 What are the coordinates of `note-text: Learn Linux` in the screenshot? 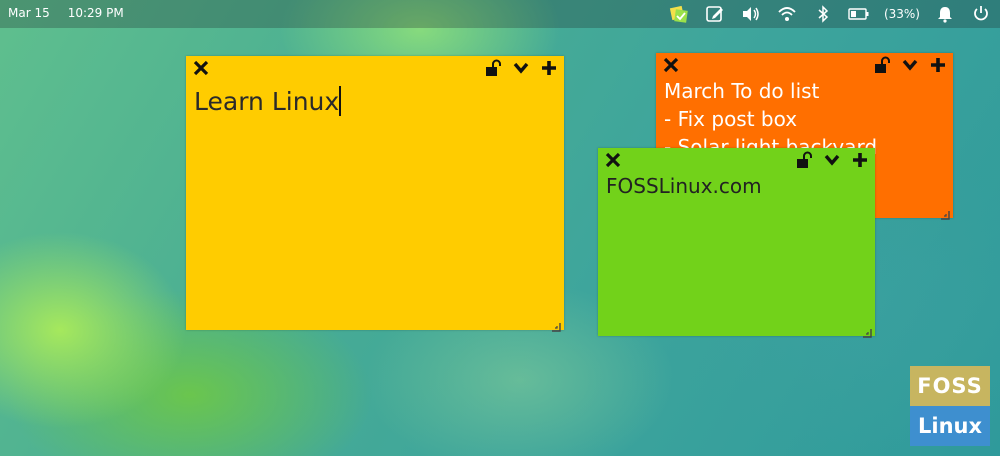 It's located at (266, 101).